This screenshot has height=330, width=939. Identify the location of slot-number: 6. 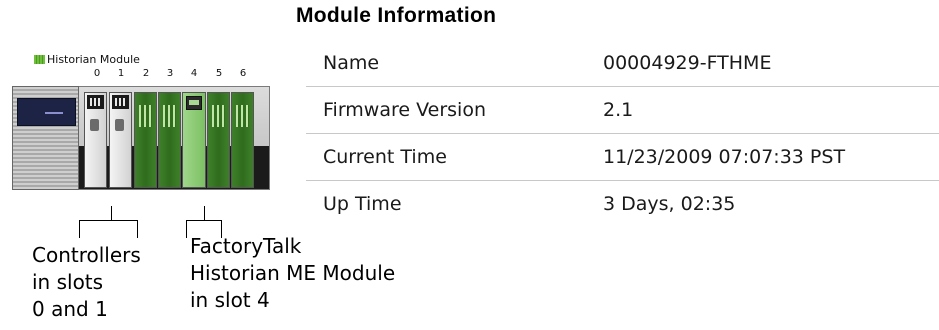
(243, 73).